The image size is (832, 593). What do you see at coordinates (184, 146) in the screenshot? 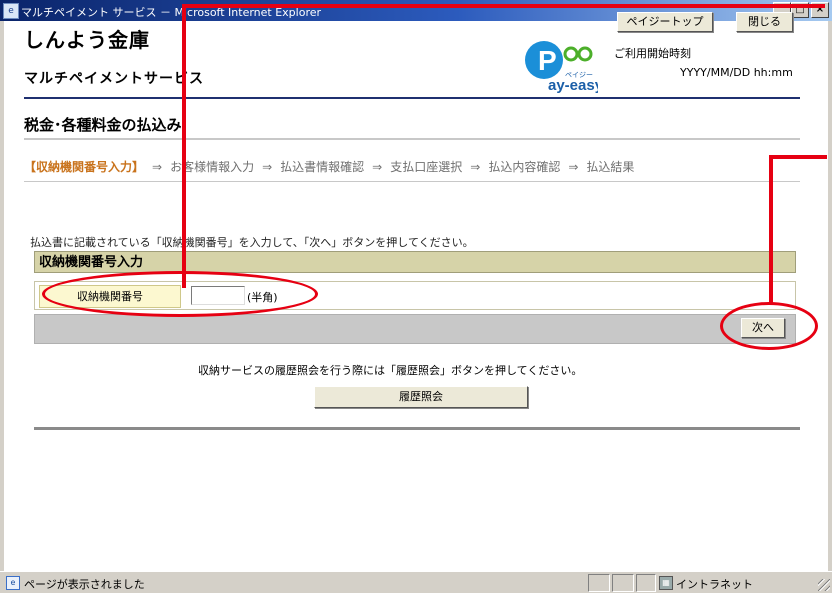
I see `annotation-line-left` at bounding box center [184, 146].